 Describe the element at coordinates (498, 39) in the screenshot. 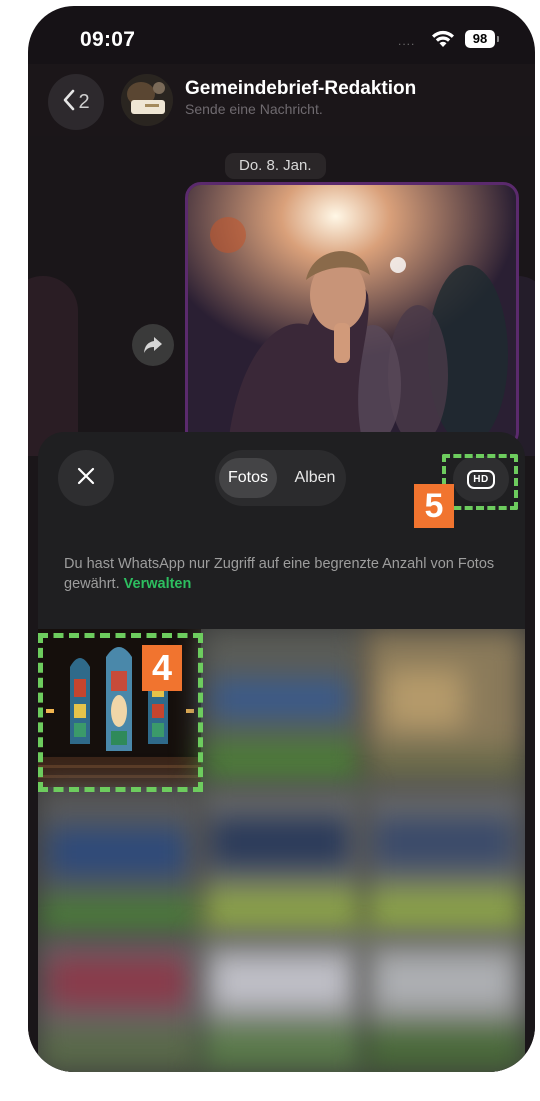

I see `battery-cap` at that location.